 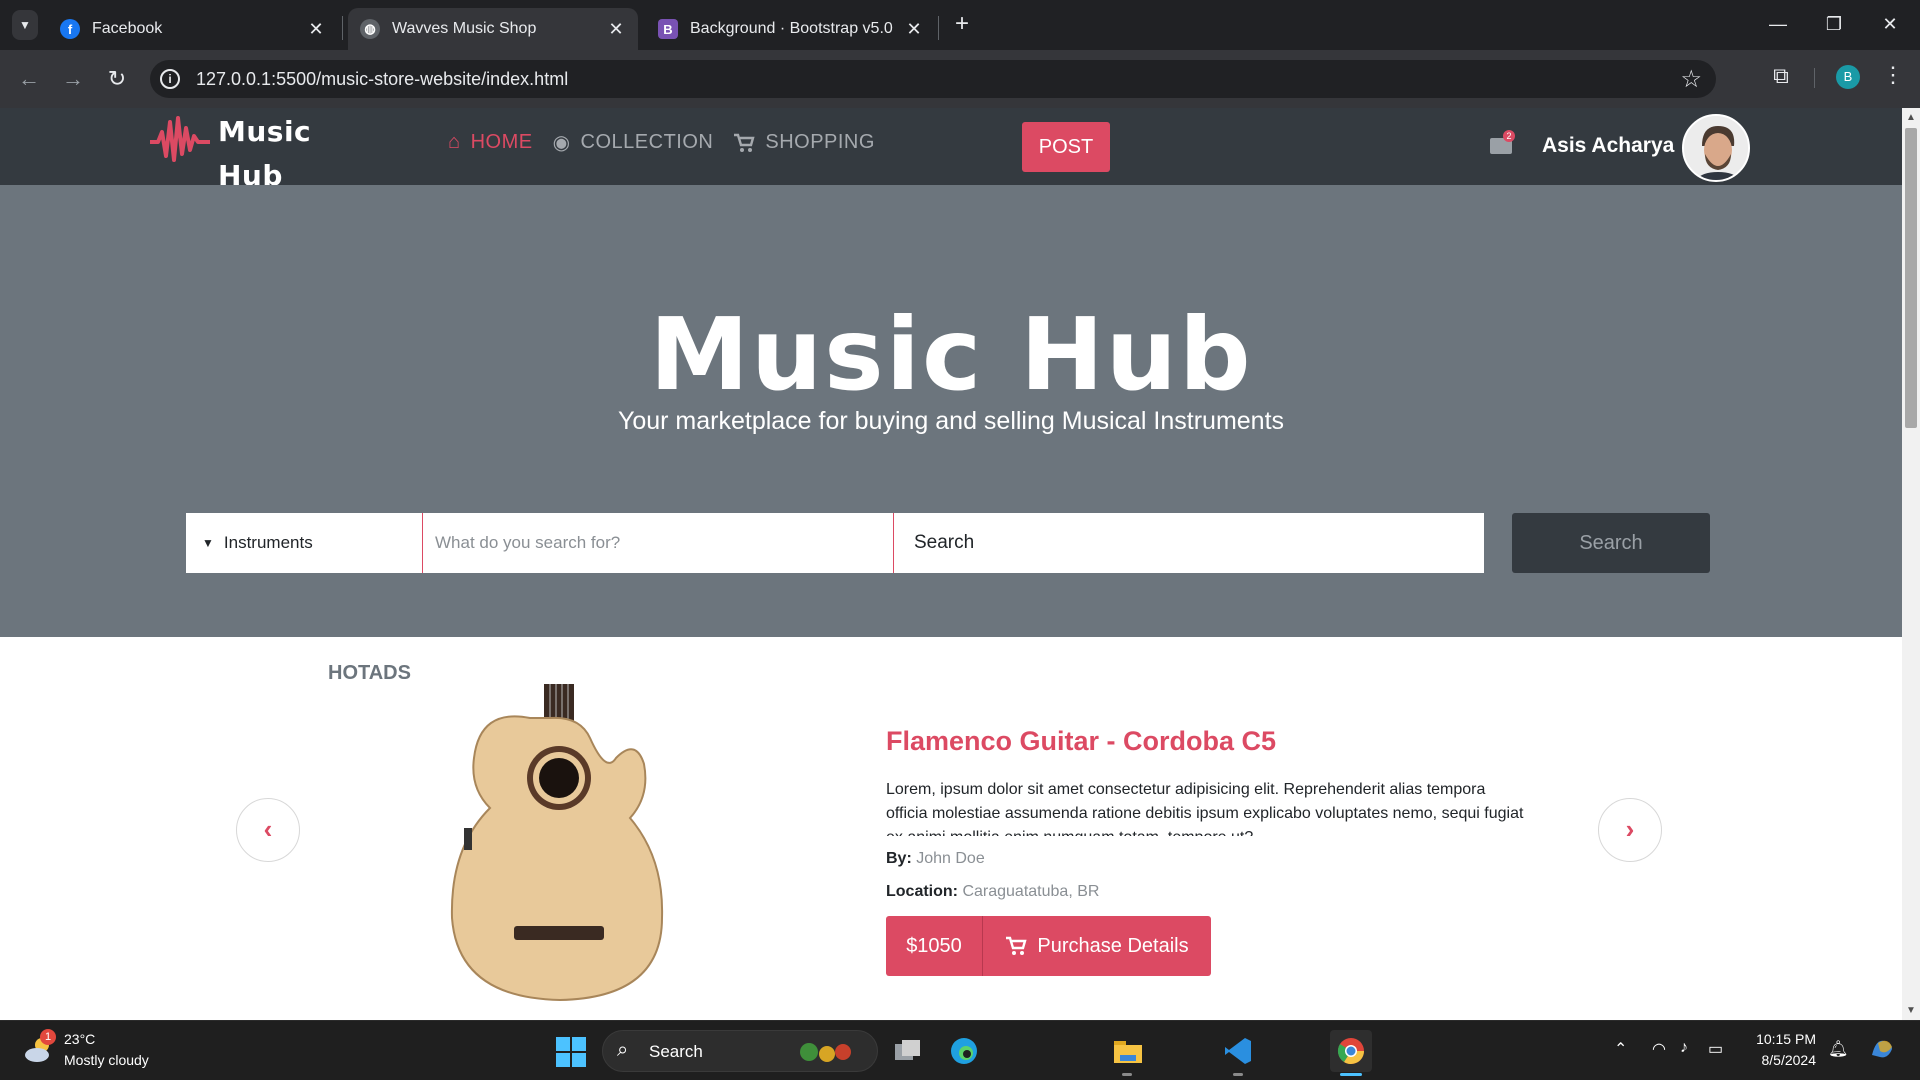 I want to click on mail-count-badge: 2, so click(x=1509, y=136).